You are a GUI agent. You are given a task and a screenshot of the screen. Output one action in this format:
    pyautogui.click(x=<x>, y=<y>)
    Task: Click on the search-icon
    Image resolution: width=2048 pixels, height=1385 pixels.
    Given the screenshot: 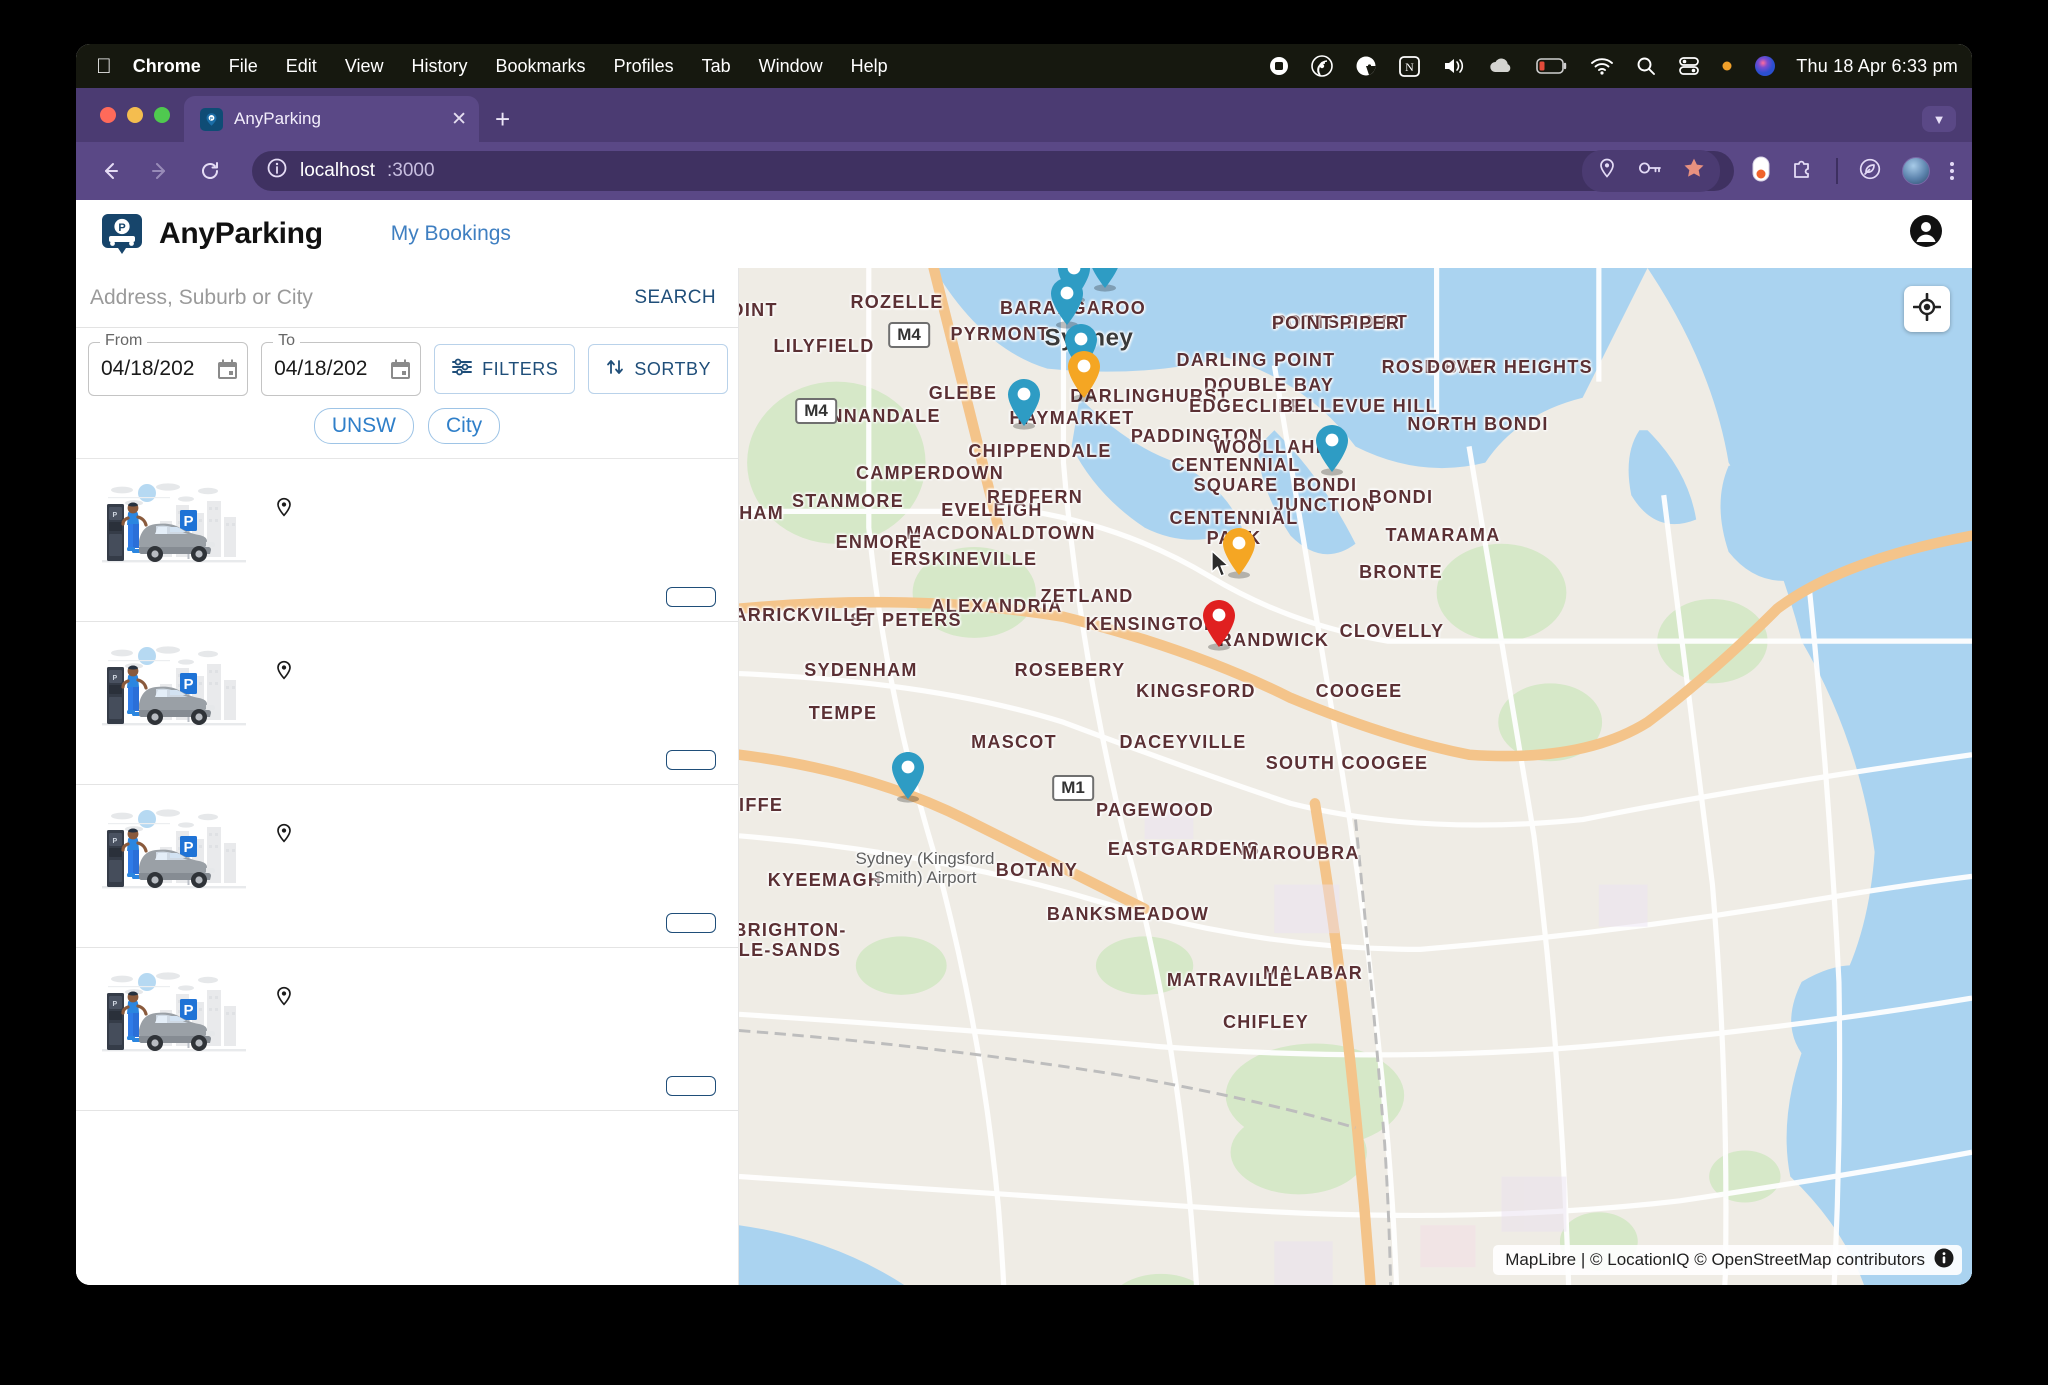 What is the action you would take?
    pyautogui.click(x=1646, y=66)
    